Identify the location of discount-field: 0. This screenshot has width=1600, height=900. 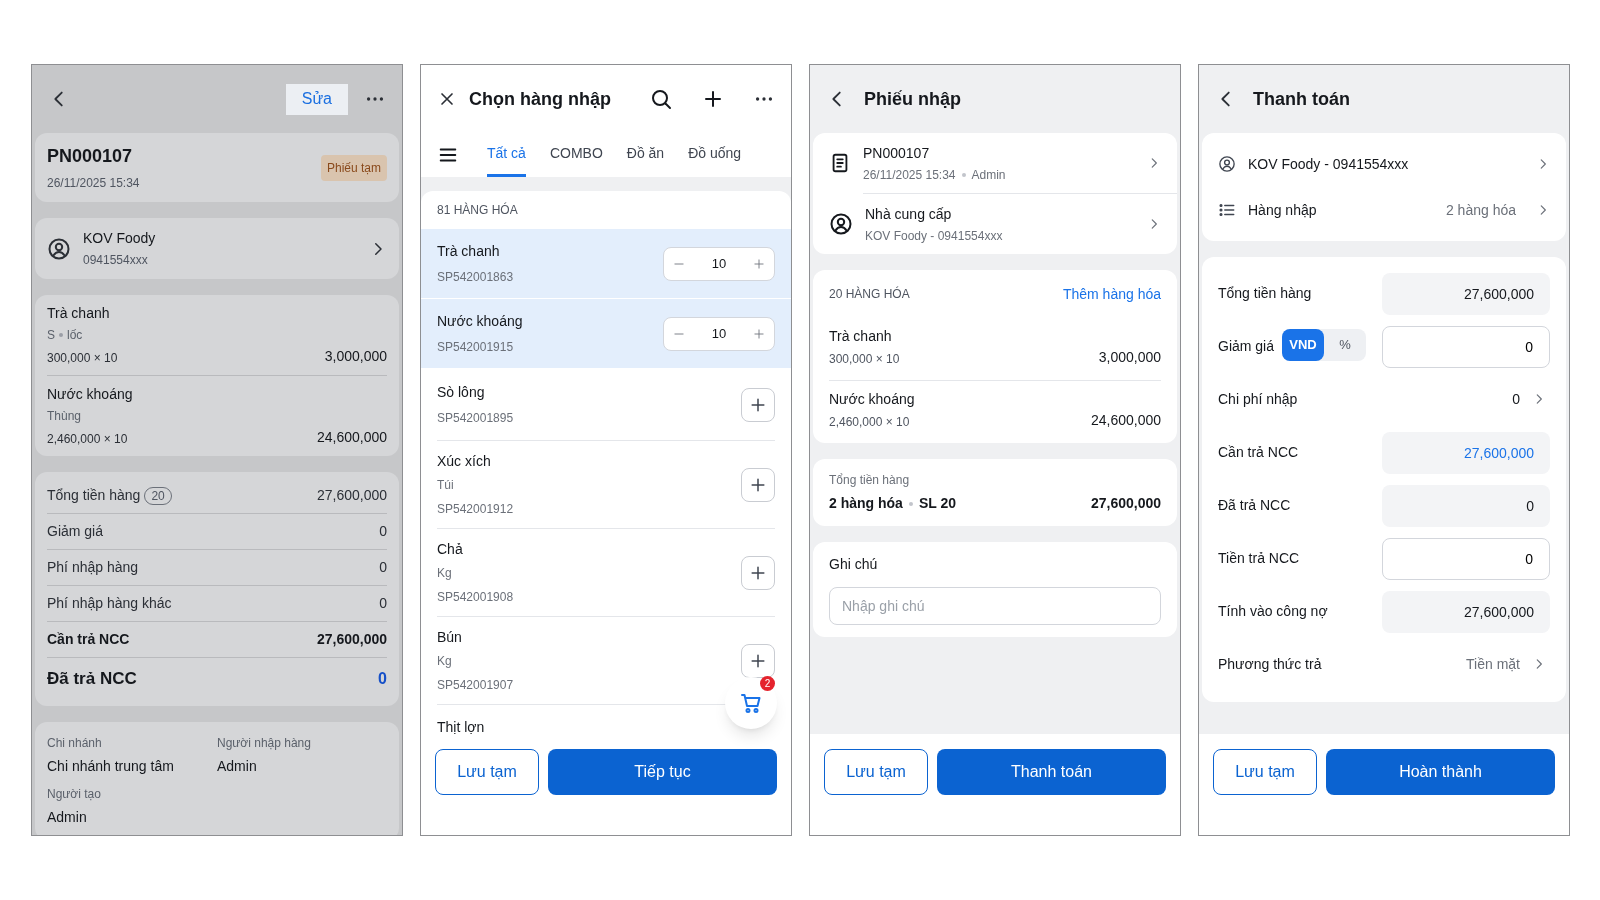
(1466, 347).